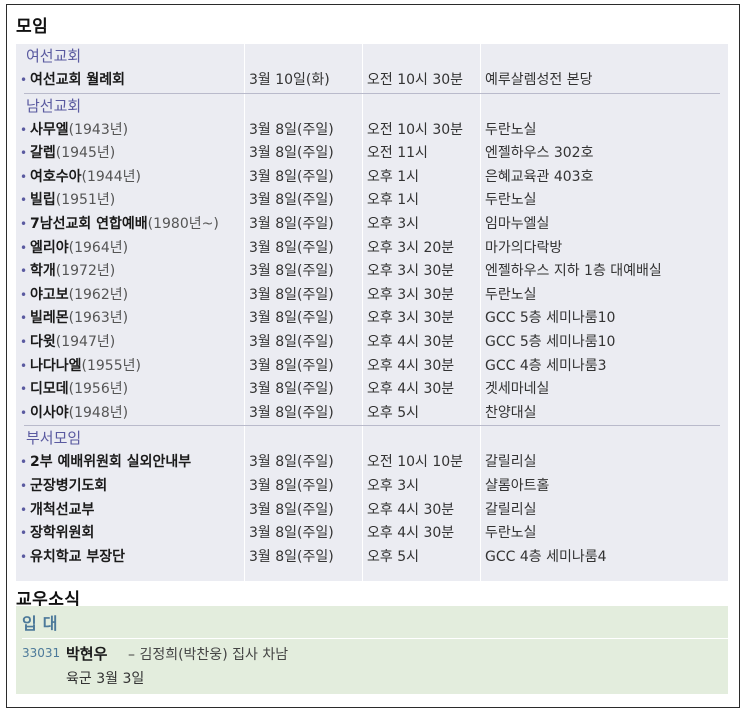  What do you see at coordinates (78, 556) in the screenshot?
I see `meeting-name-text: 유치학교 부장단` at bounding box center [78, 556].